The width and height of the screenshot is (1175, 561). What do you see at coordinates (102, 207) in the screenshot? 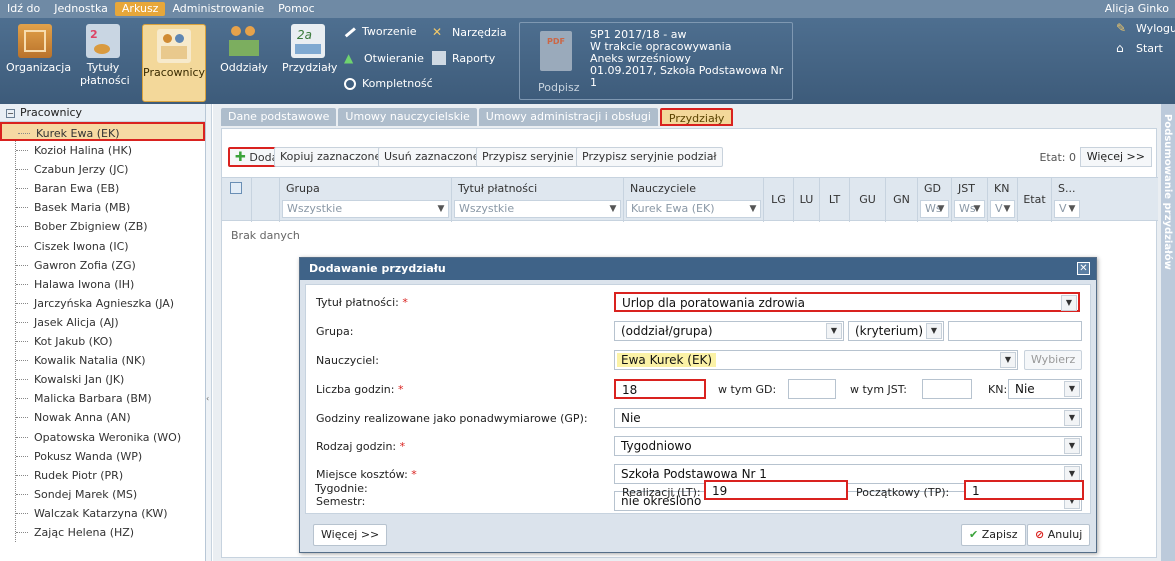
I see `employee-item: Basek Maria (MB)` at bounding box center [102, 207].